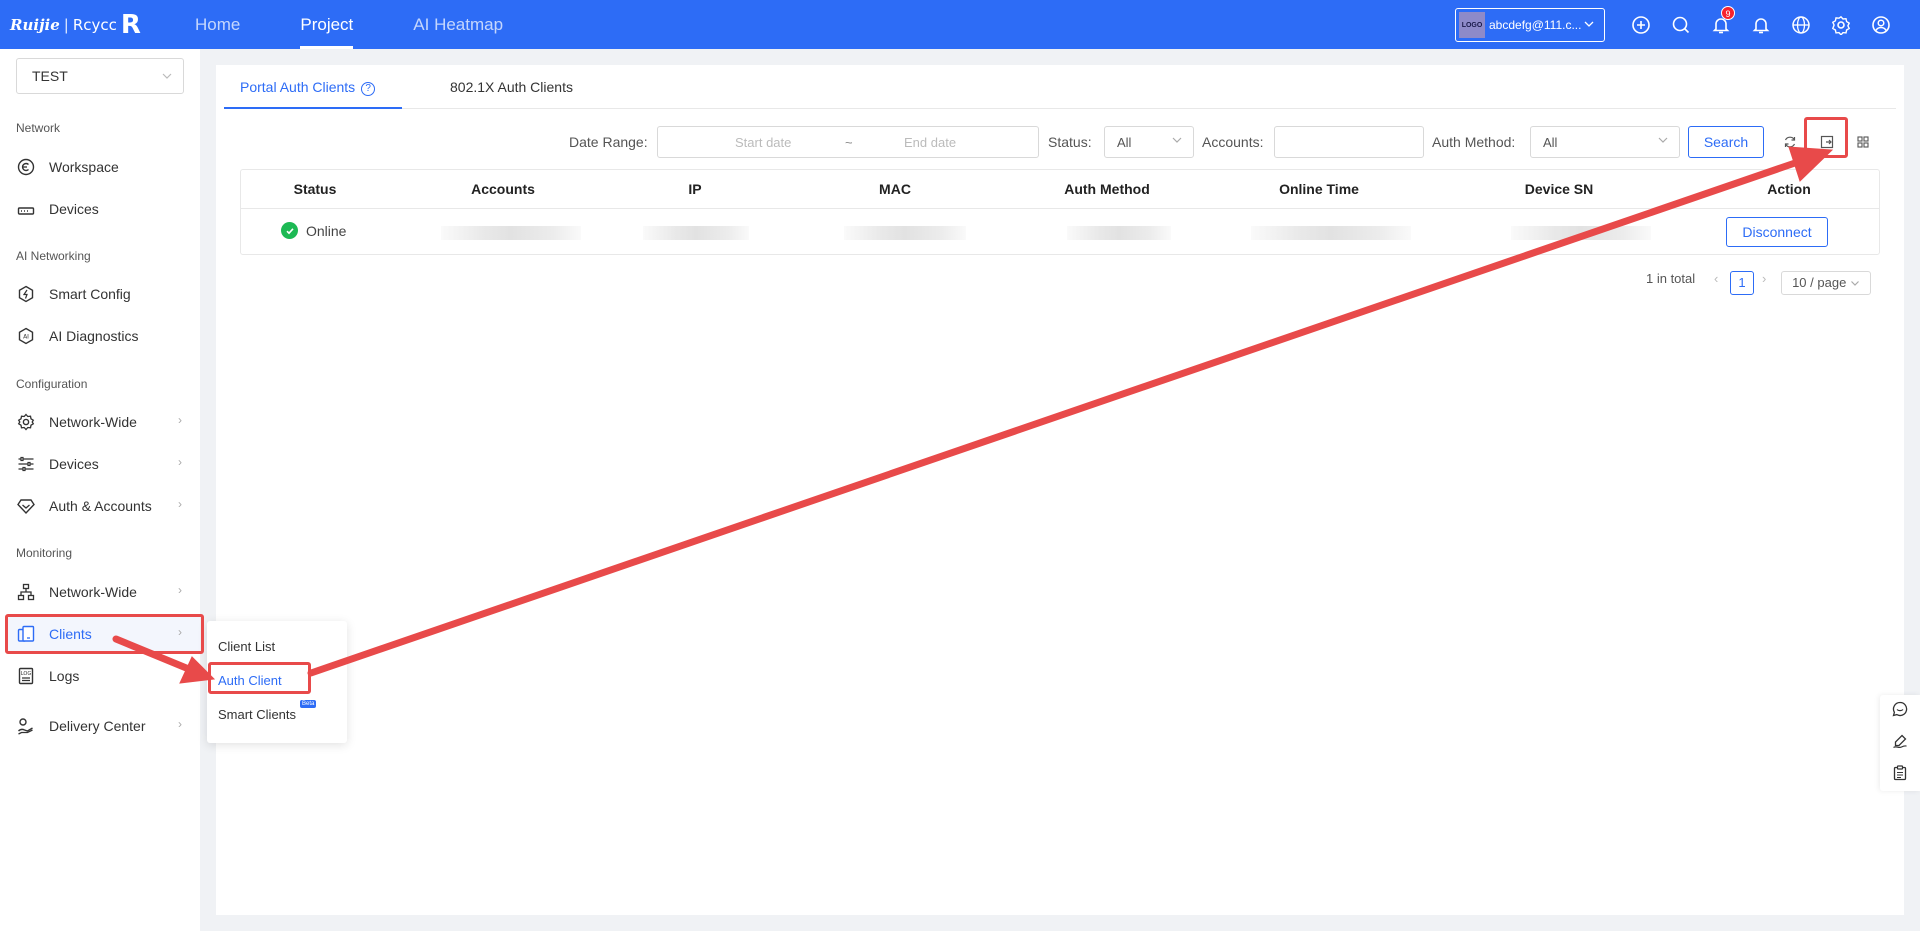 The height and width of the screenshot is (931, 1920). What do you see at coordinates (368, 89) in the screenshot?
I see `help-circle-icon: ?` at bounding box center [368, 89].